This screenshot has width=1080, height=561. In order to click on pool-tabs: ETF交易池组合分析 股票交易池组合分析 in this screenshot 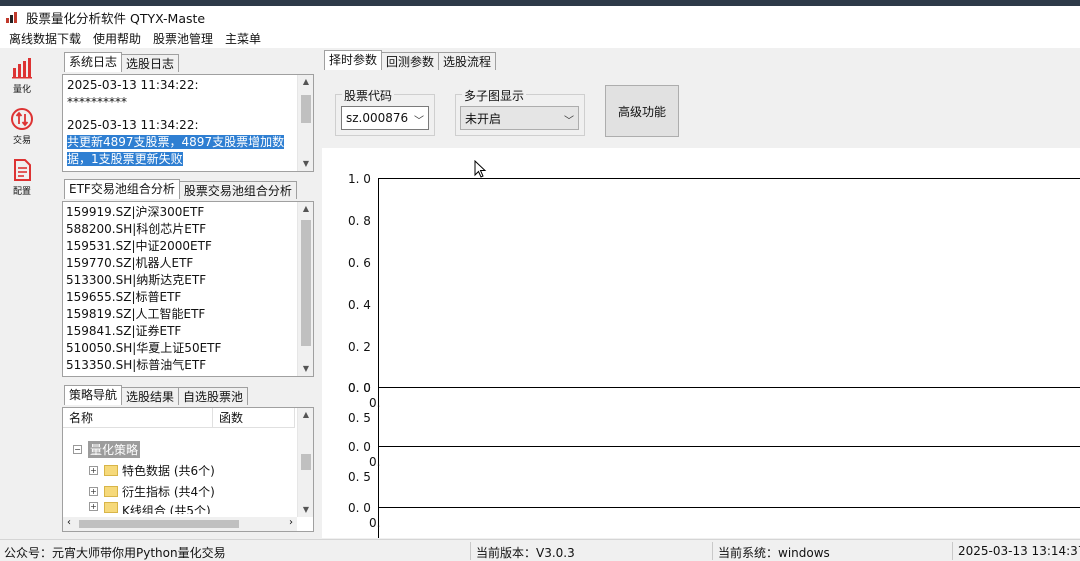, I will do `click(180, 189)`.